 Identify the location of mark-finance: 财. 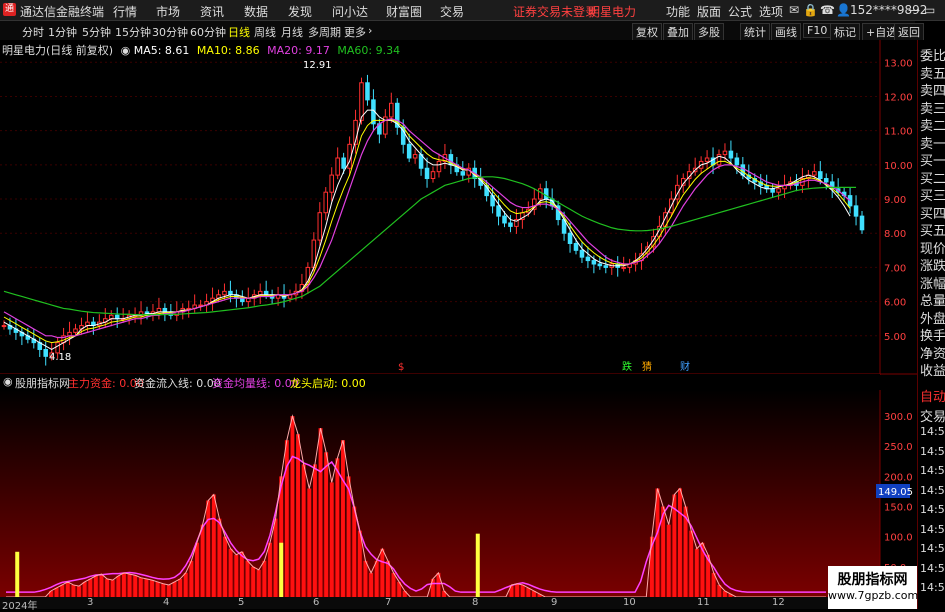
(685, 366).